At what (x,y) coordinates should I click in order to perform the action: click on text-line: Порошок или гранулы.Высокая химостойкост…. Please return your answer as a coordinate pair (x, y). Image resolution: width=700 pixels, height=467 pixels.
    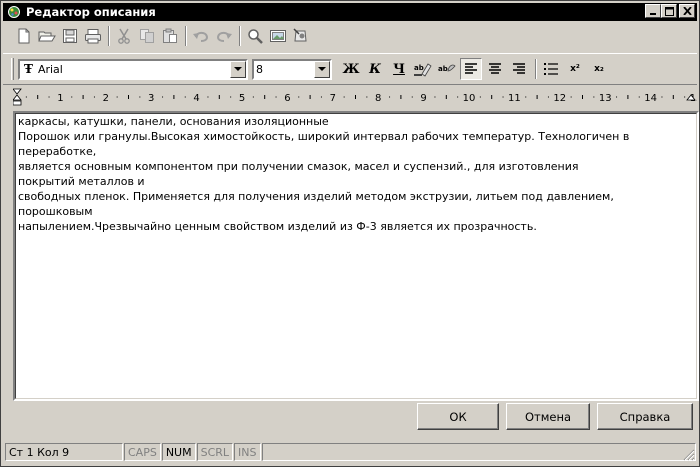
    Looking at the image, I should click on (324, 136).